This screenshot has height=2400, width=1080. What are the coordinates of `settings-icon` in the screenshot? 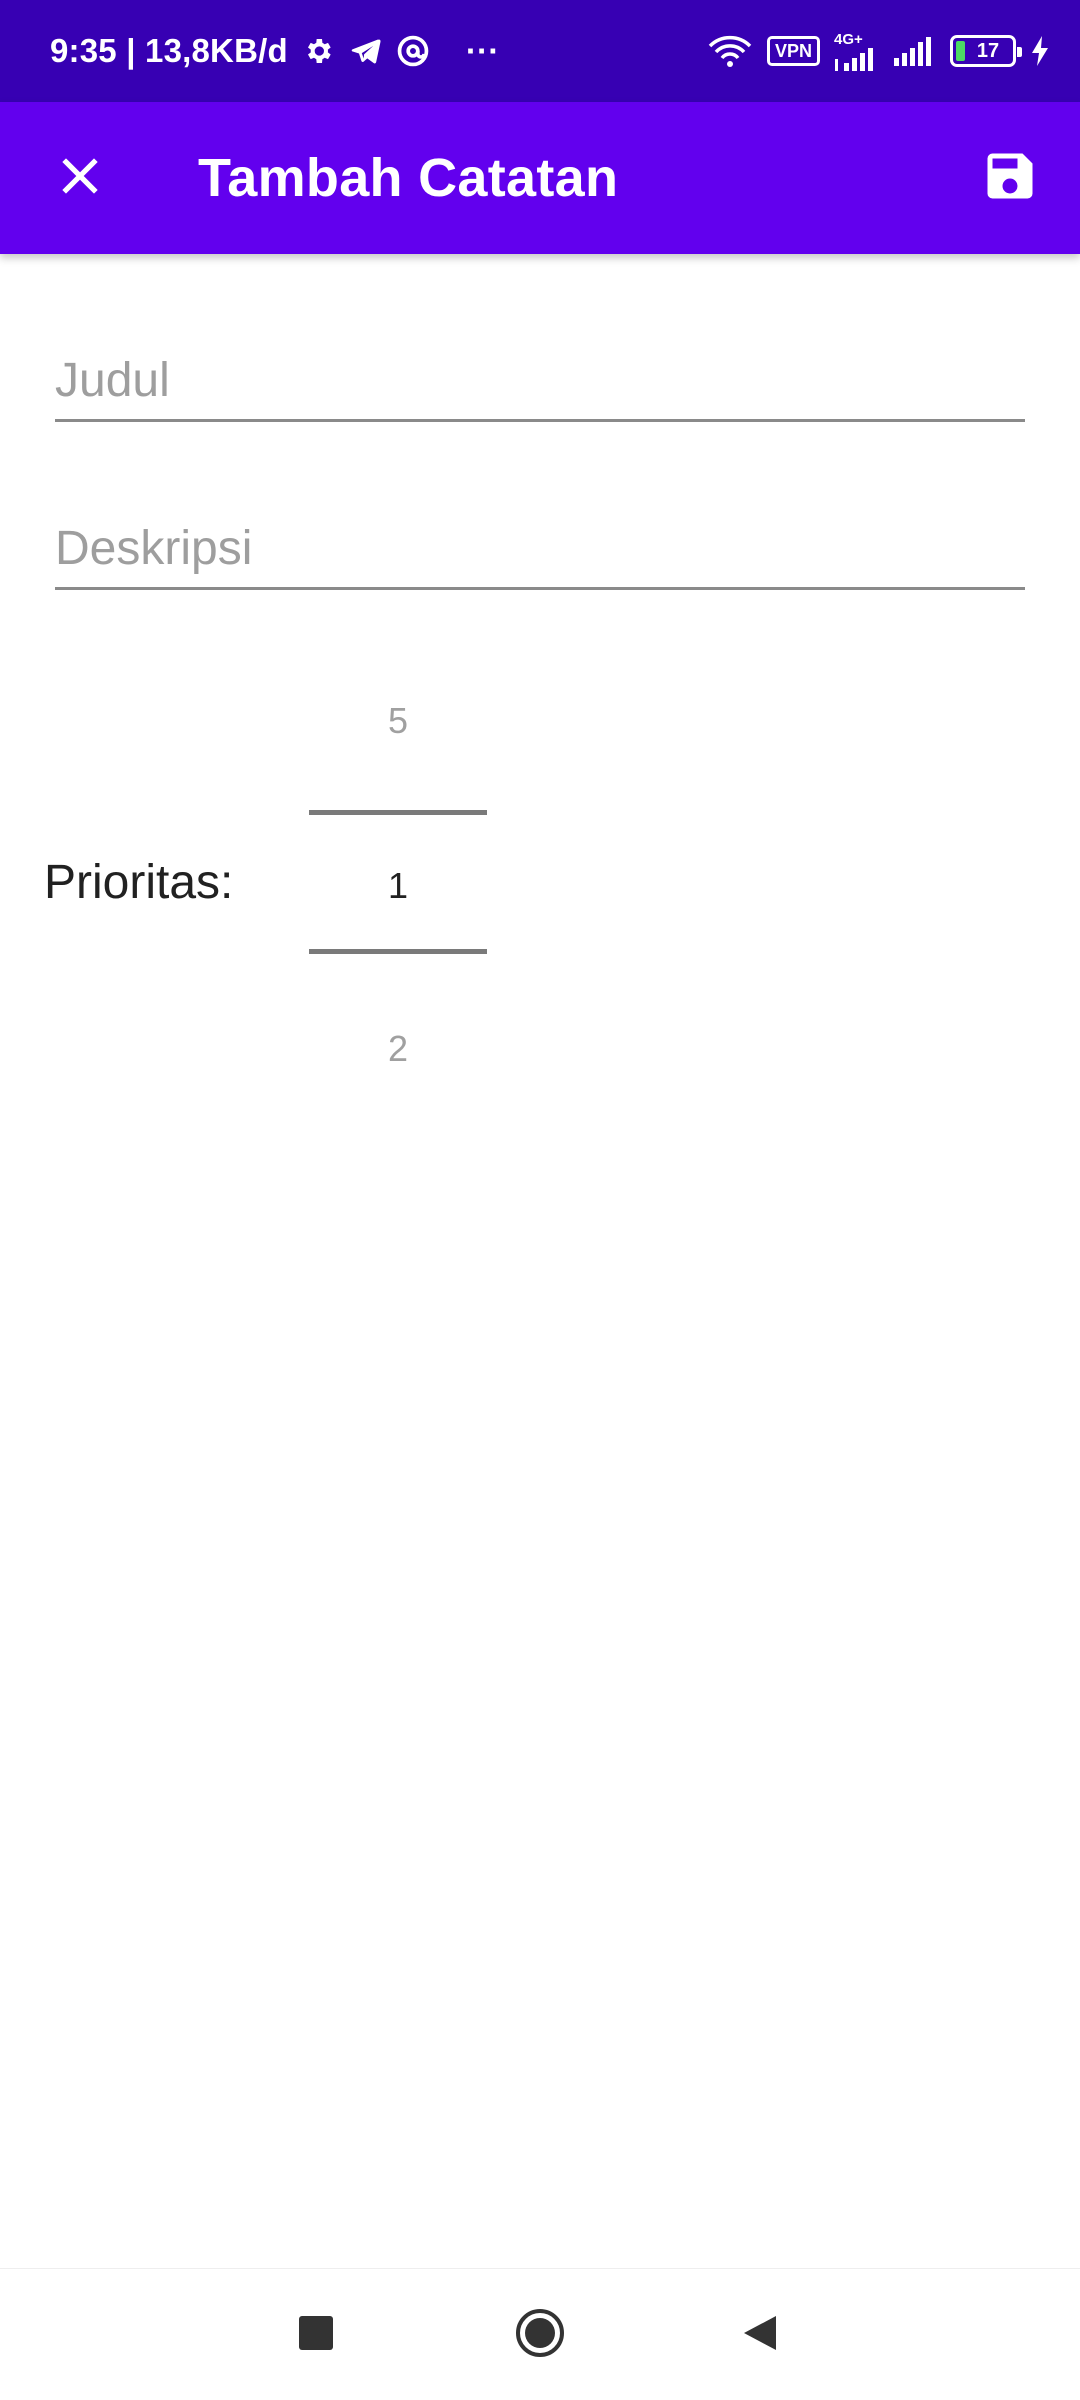 It's located at (318, 51).